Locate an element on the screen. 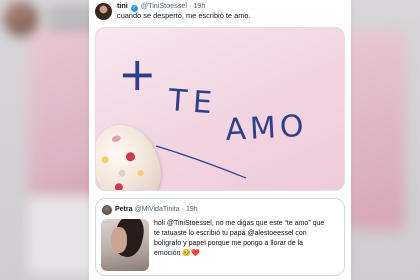  quote-thumbnail is located at coordinates (125, 245).